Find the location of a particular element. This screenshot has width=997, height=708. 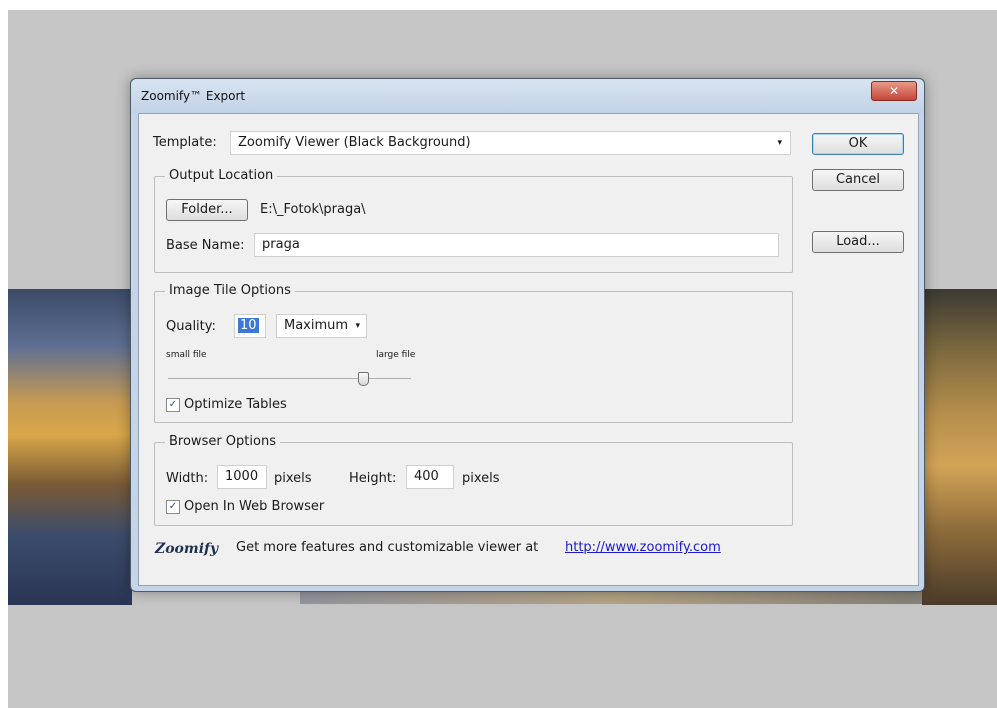

open-in-browser-checkbox: ✓ is located at coordinates (173, 507).